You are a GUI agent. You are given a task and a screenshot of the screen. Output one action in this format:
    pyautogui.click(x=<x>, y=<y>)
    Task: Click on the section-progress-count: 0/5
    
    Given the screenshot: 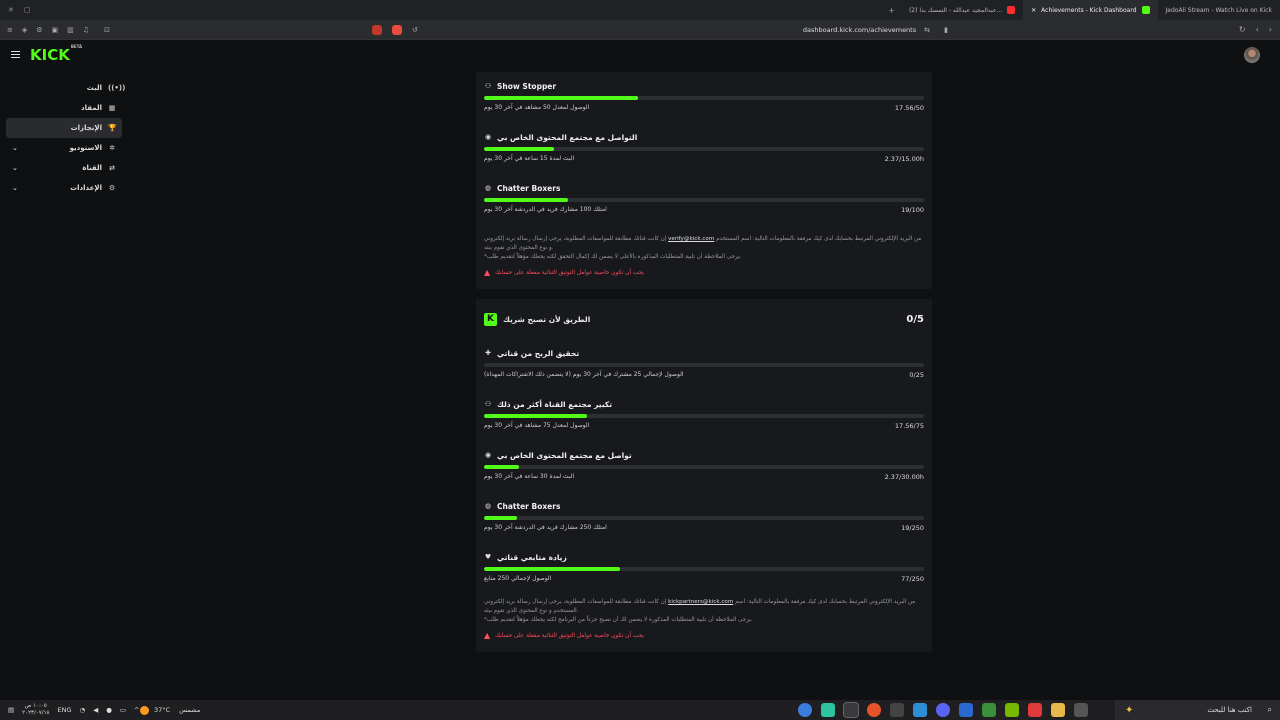 What is the action you would take?
    pyautogui.click(x=915, y=319)
    